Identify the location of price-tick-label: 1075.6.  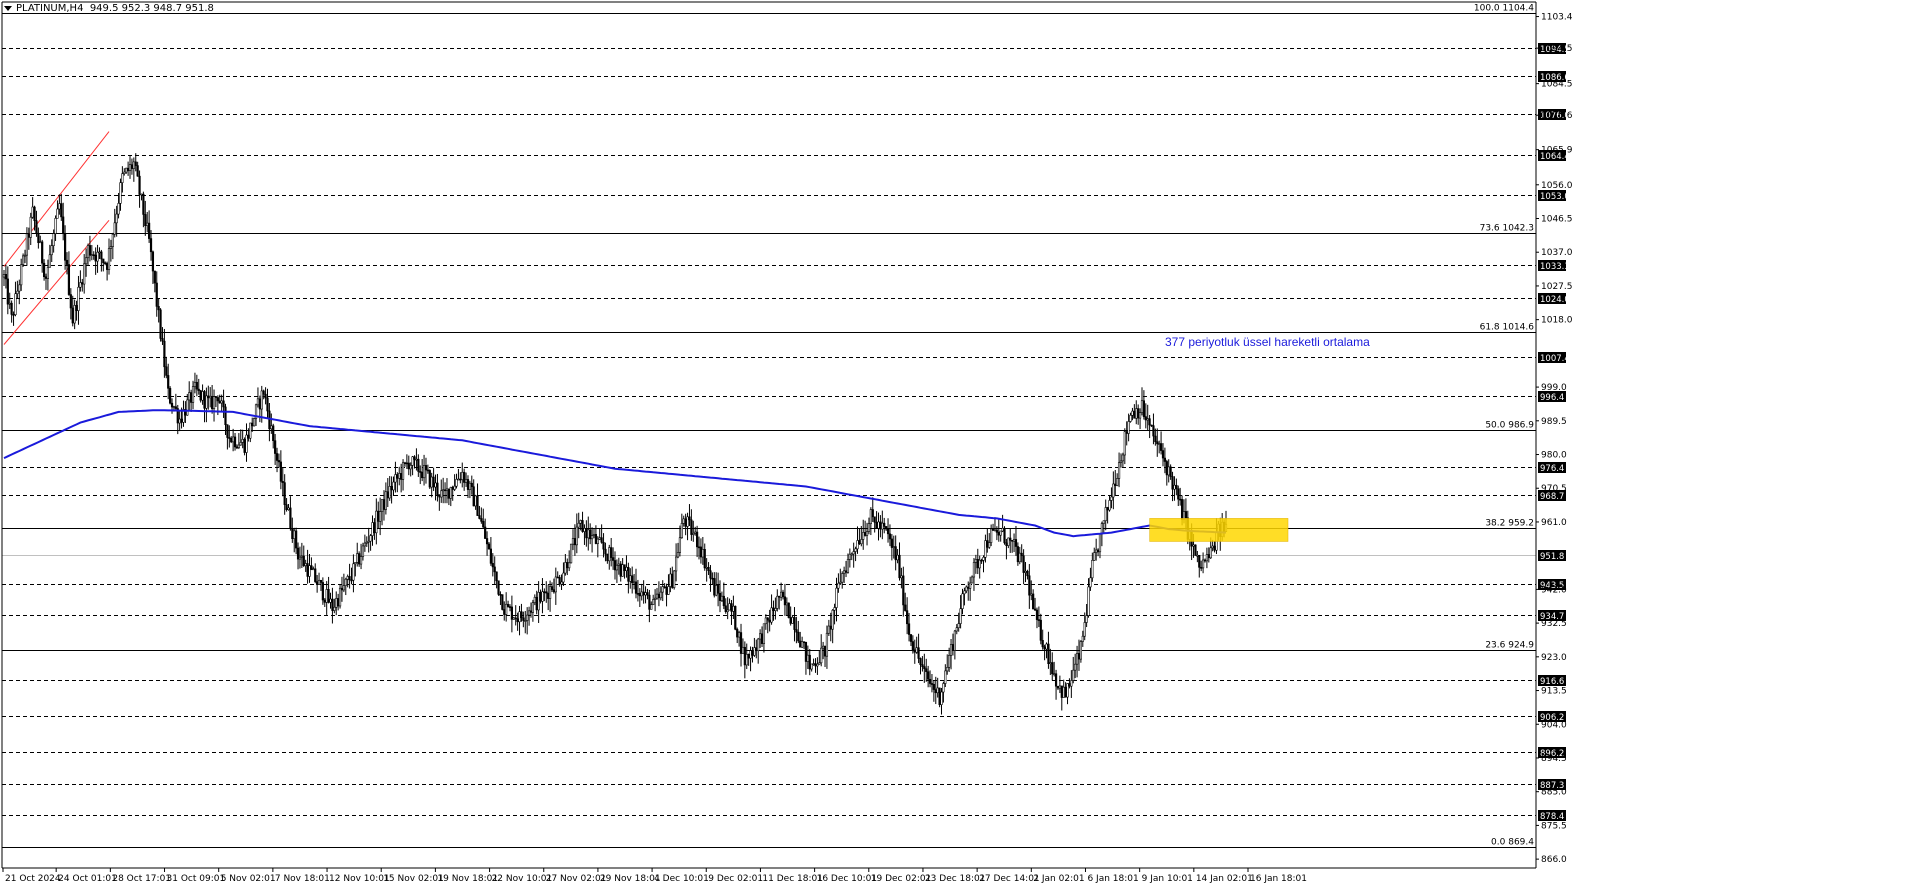
(1557, 116).